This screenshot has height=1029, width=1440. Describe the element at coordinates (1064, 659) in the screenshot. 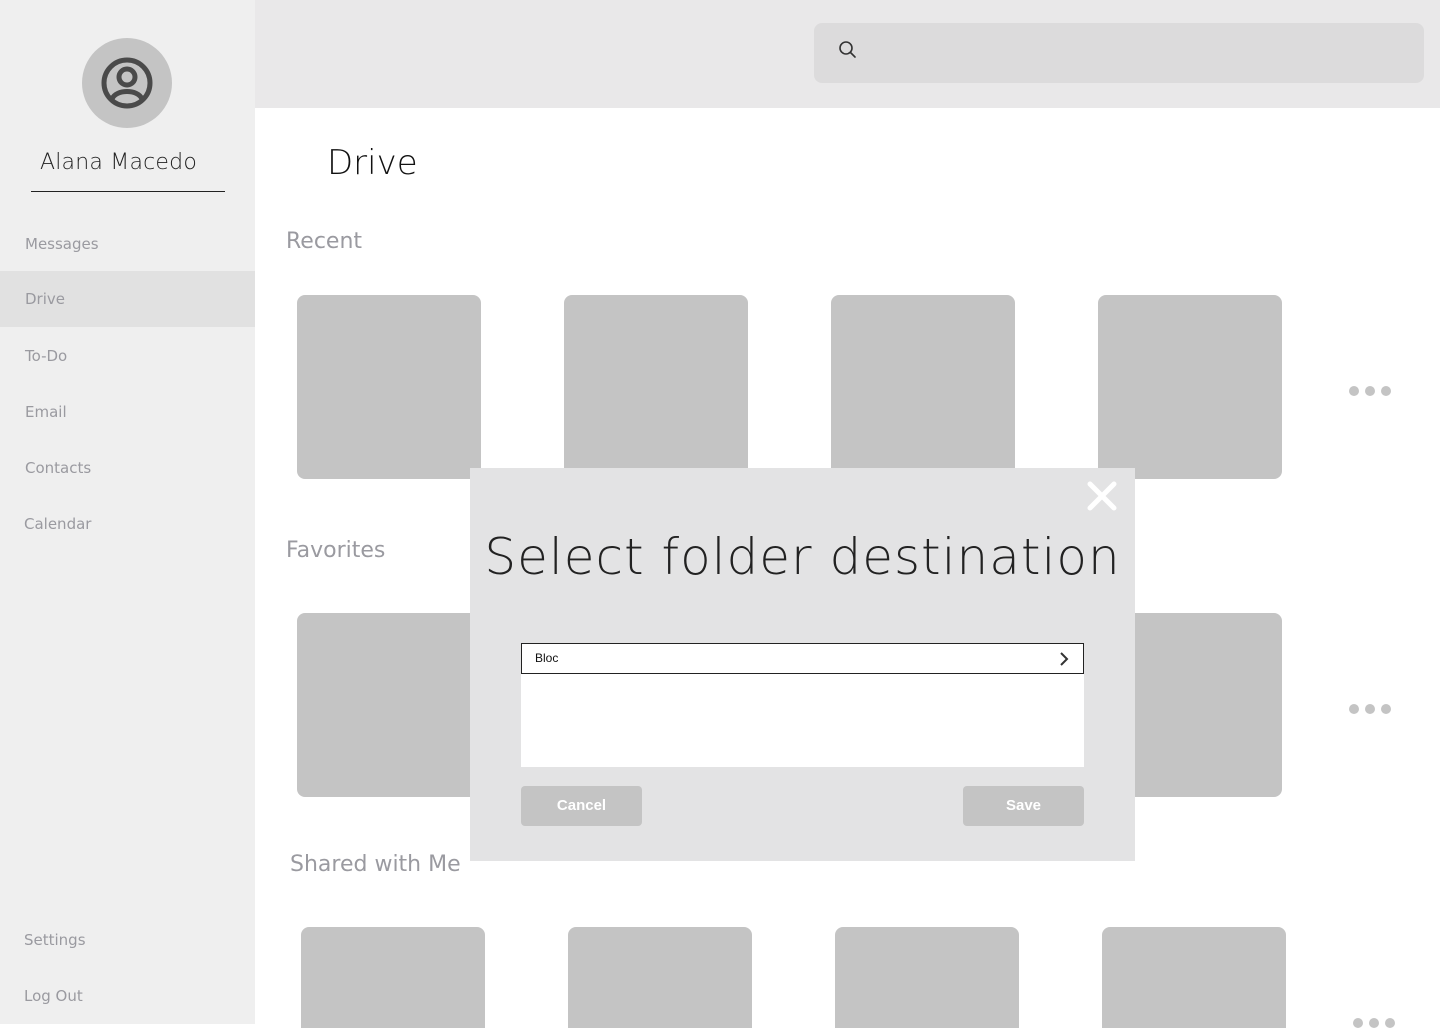

I see `chevron-right-icon` at that location.